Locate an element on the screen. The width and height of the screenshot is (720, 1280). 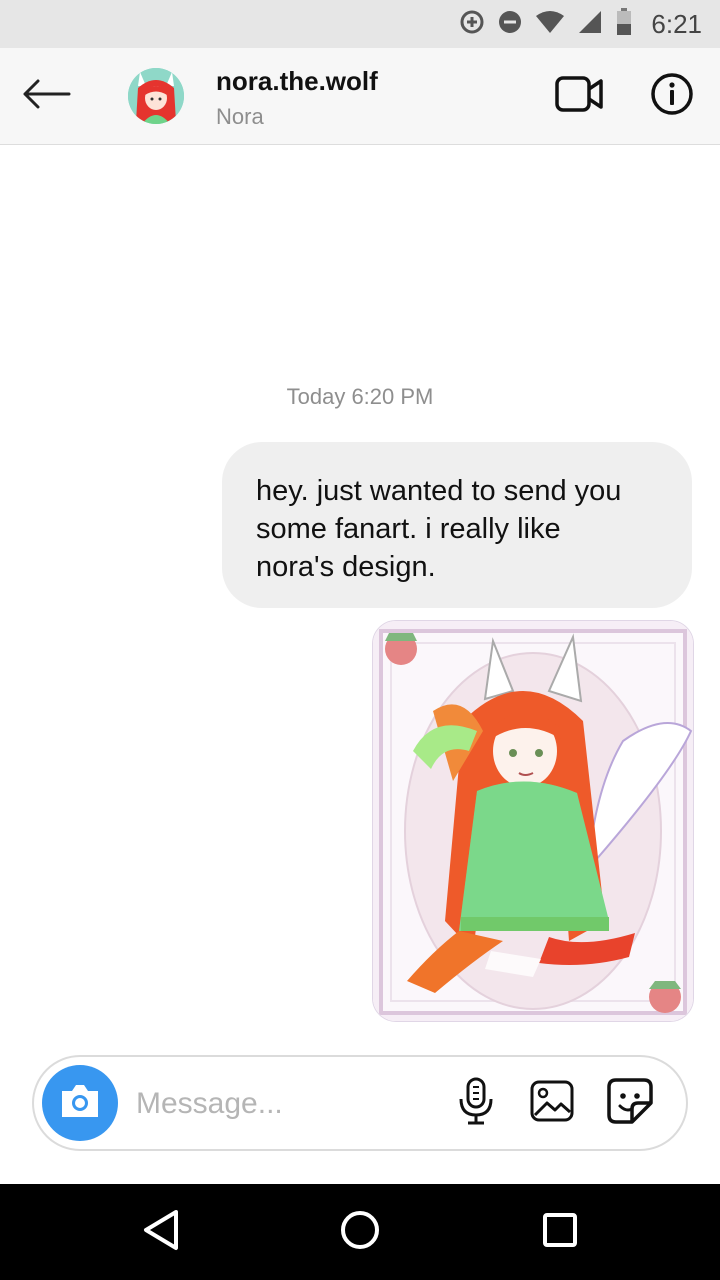
battery-icon is located at coordinates (624, 24).